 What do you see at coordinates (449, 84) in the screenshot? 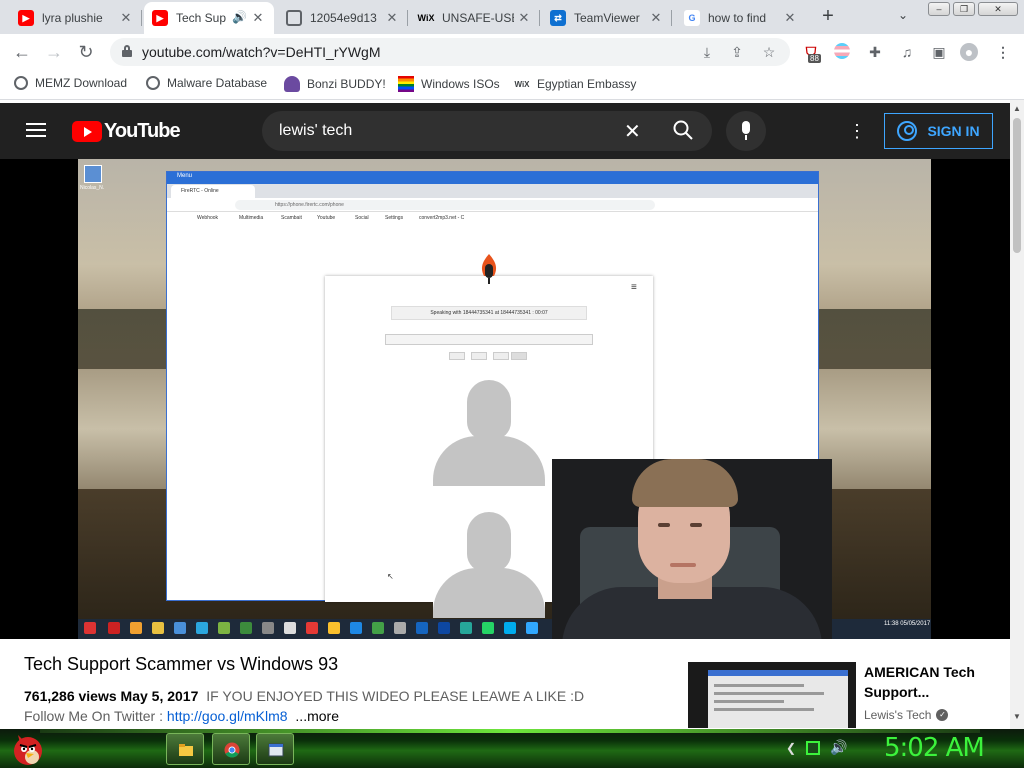
I see `bookmark-windows-isos: Windows ISOs` at bounding box center [449, 84].